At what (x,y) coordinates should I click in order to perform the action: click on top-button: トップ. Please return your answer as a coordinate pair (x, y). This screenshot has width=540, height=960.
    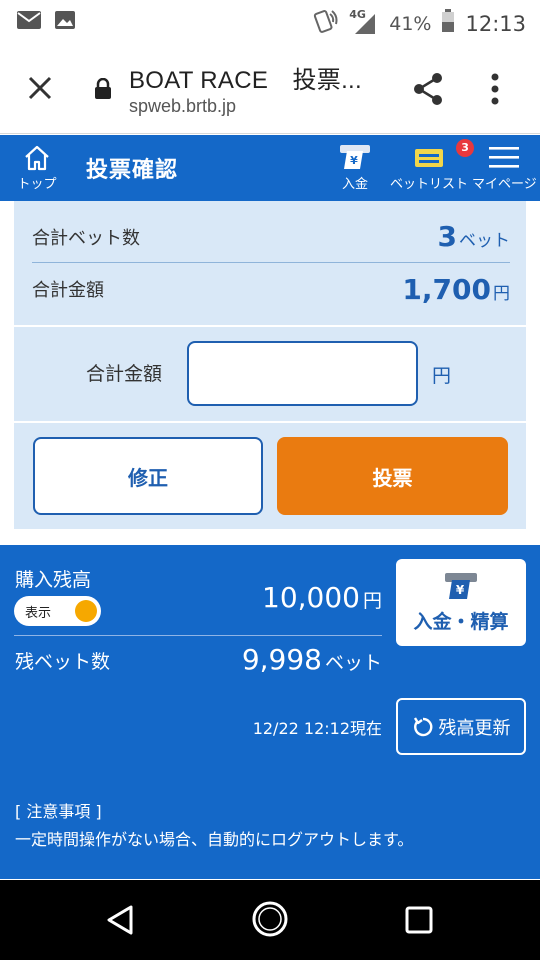
    Looking at the image, I should click on (37, 167).